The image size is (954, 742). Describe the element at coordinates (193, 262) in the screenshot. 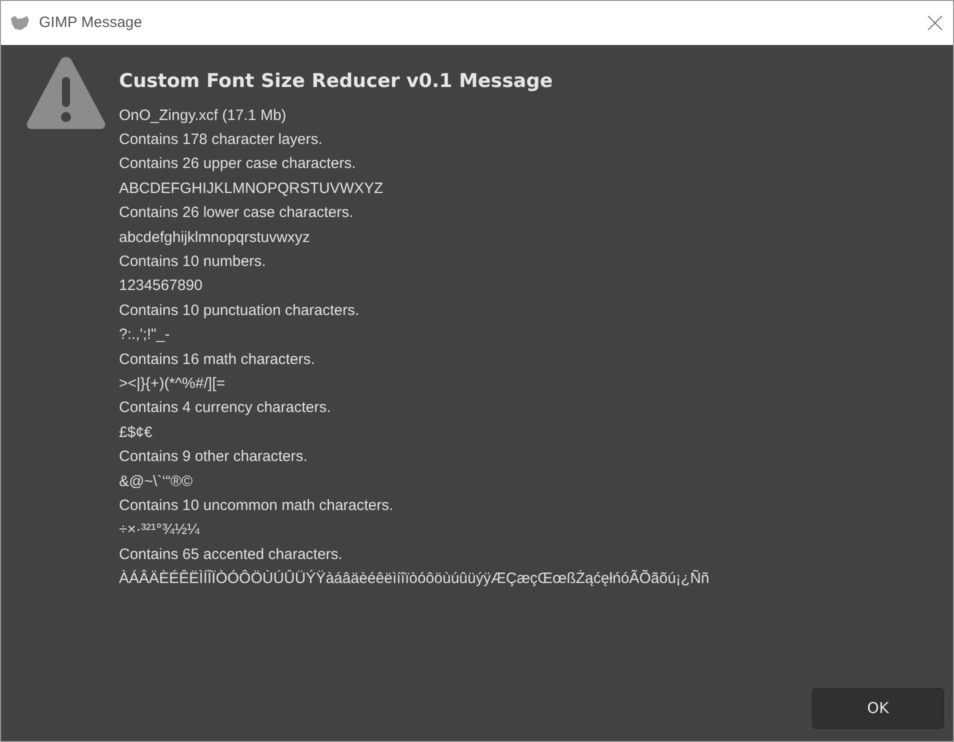

I see `message-line: Contains 10 numbers.` at that location.